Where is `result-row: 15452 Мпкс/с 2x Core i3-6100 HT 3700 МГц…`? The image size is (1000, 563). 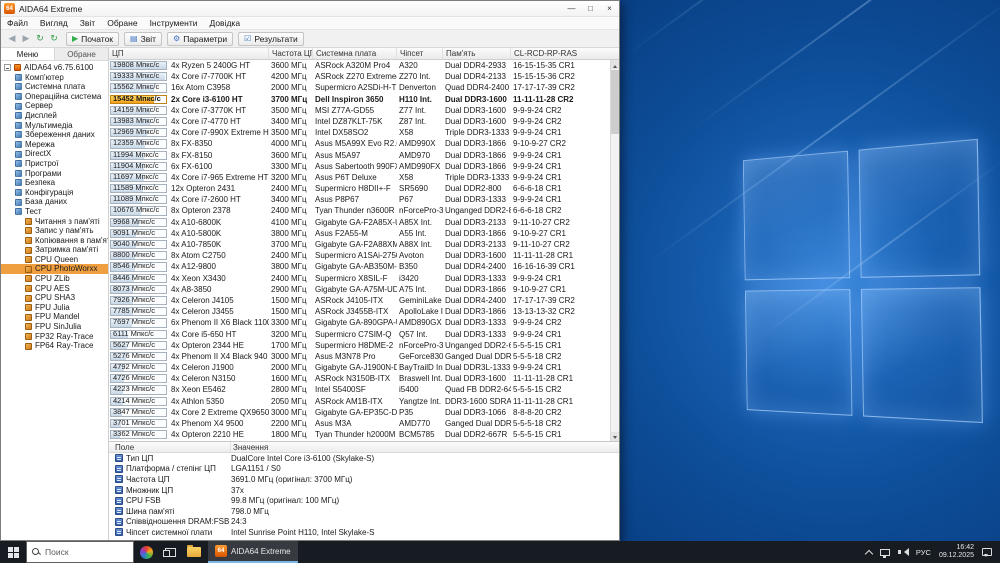 result-row: 15452 Мпкс/с 2x Core i3-6100 HT 3700 МГц… is located at coordinates (359, 99).